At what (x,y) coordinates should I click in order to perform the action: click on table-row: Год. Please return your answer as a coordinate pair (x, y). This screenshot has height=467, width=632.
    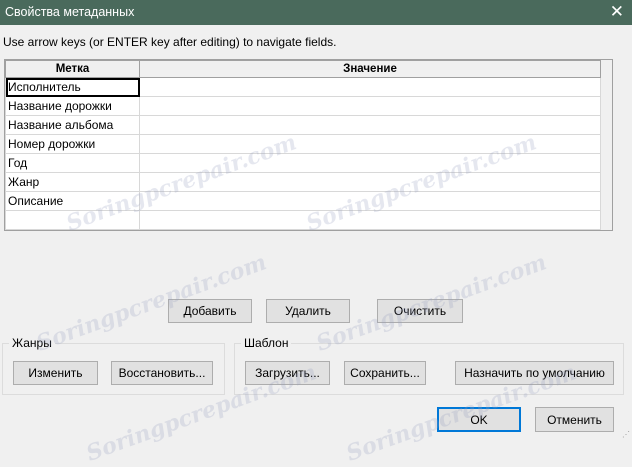
    Looking at the image, I should click on (303, 163).